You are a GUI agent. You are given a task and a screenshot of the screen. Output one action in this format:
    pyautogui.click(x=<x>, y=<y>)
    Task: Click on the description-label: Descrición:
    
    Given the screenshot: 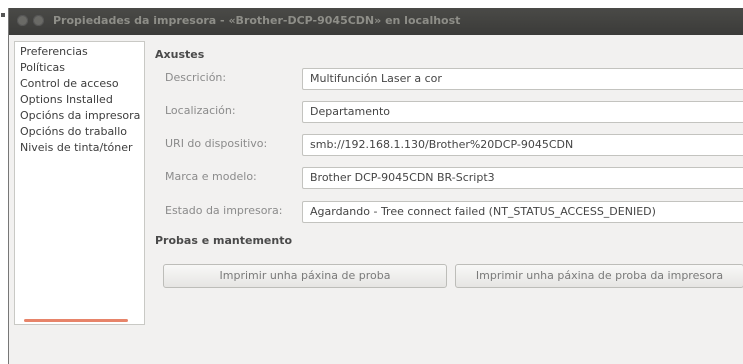 What is the action you would take?
    pyautogui.click(x=196, y=77)
    